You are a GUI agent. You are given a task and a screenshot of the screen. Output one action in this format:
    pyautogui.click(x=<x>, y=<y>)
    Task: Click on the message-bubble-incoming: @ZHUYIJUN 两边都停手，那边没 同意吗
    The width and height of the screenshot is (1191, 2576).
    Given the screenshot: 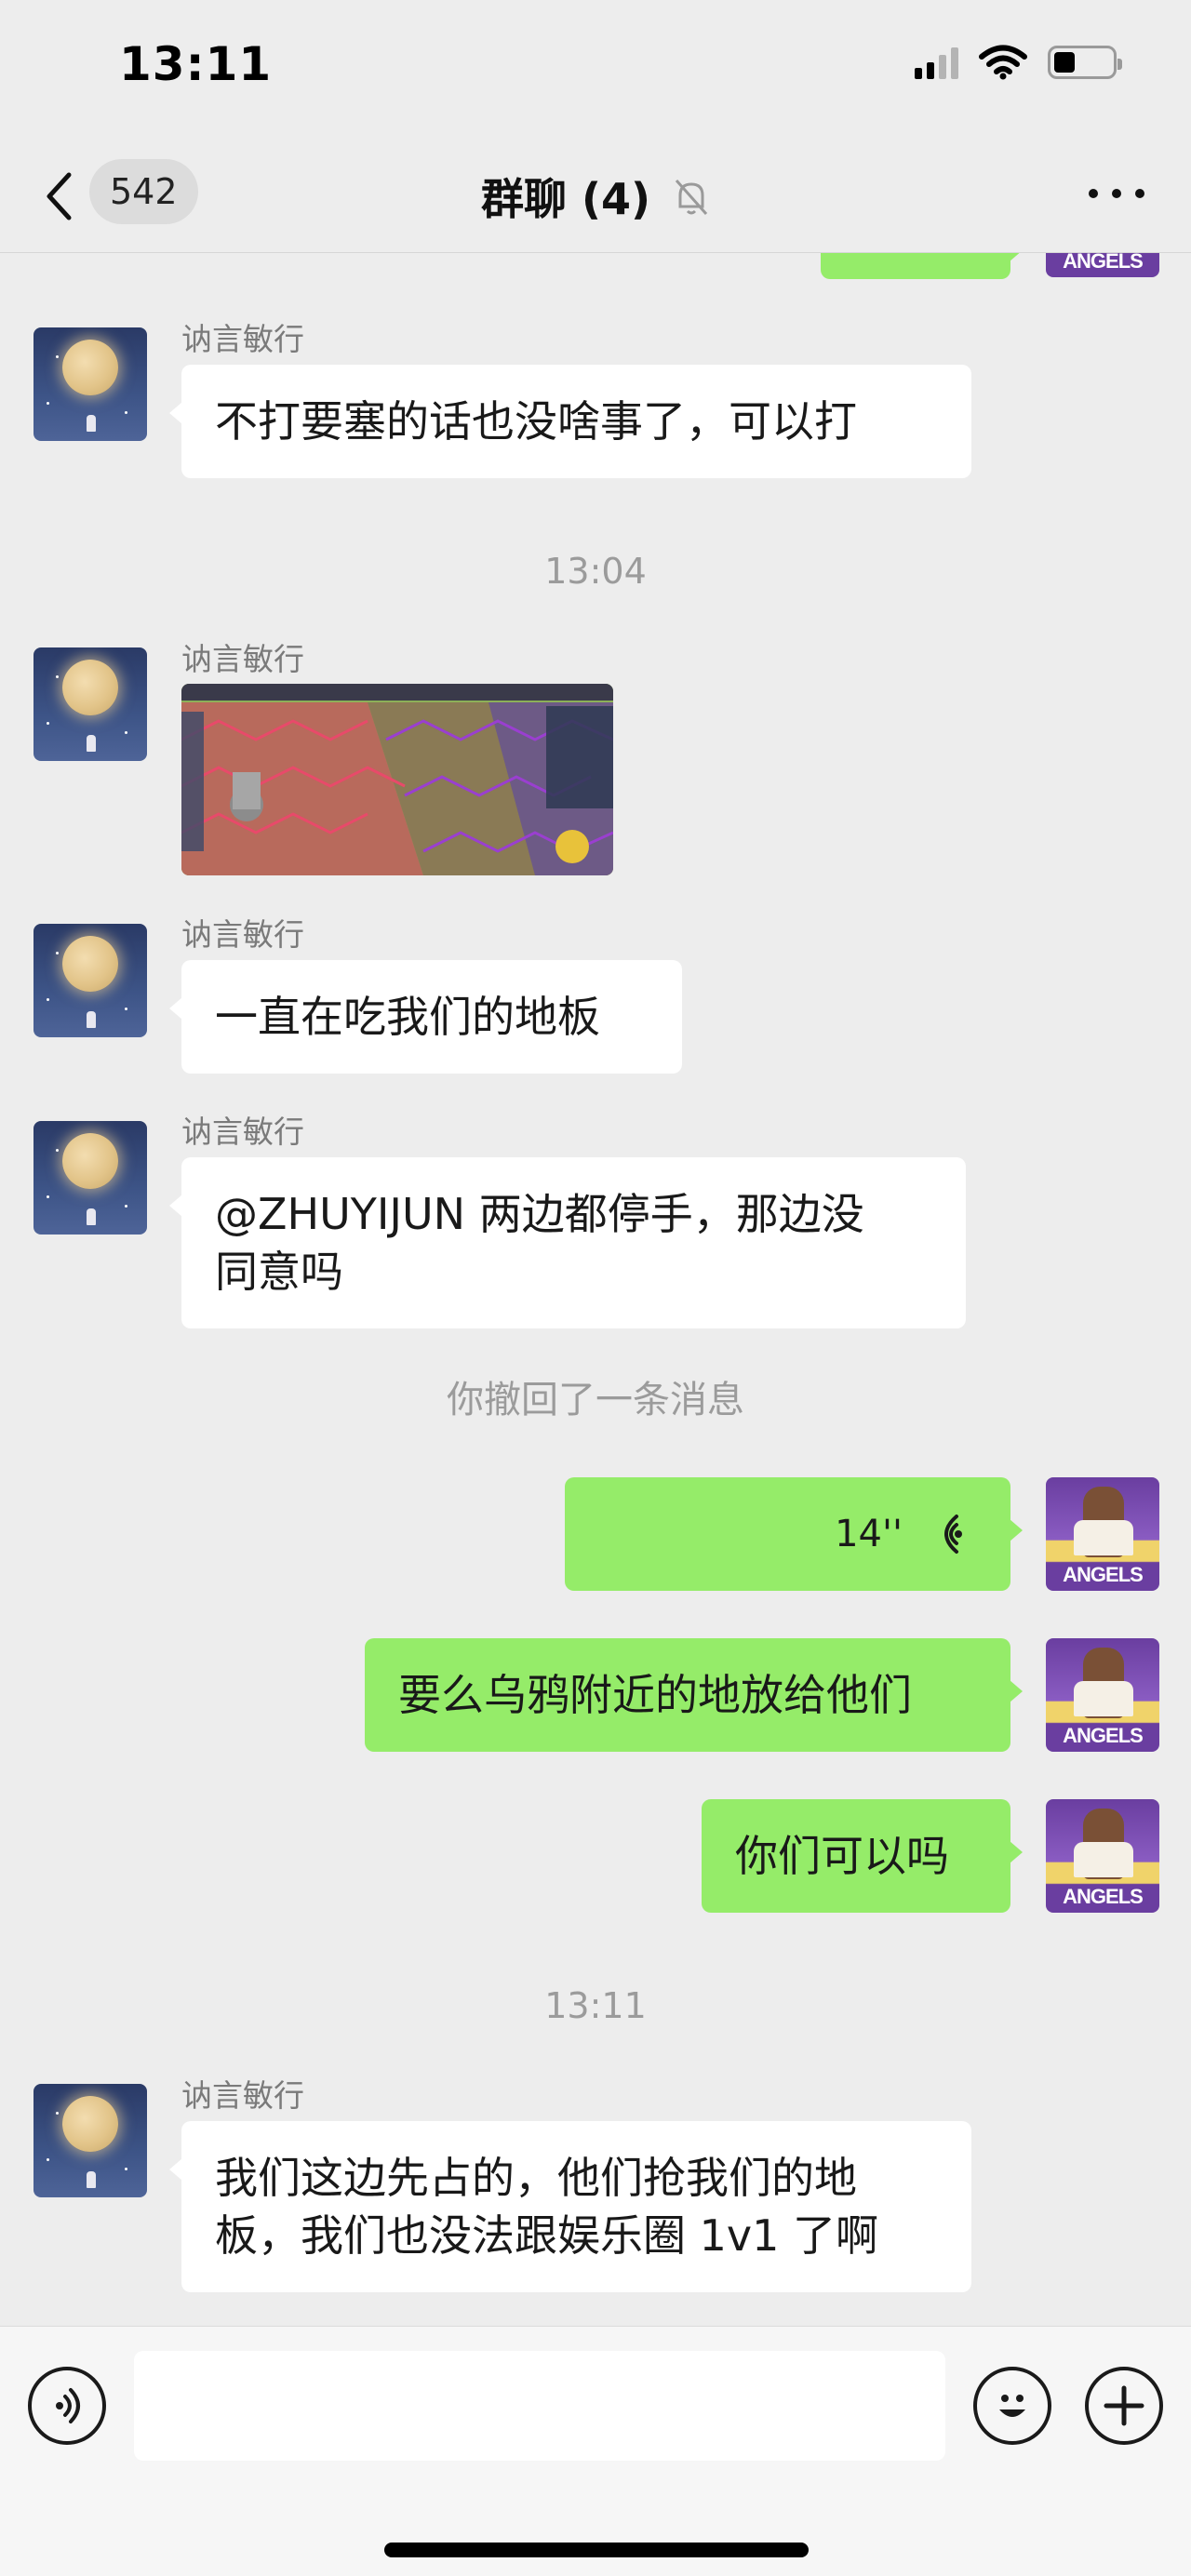 What is the action you would take?
    pyautogui.click(x=567, y=1242)
    